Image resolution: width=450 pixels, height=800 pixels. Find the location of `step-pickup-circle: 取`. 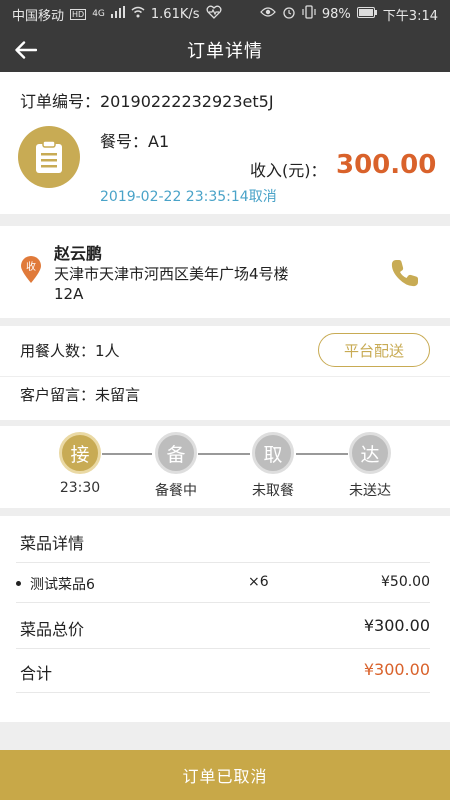

step-pickup-circle: 取 is located at coordinates (273, 453).